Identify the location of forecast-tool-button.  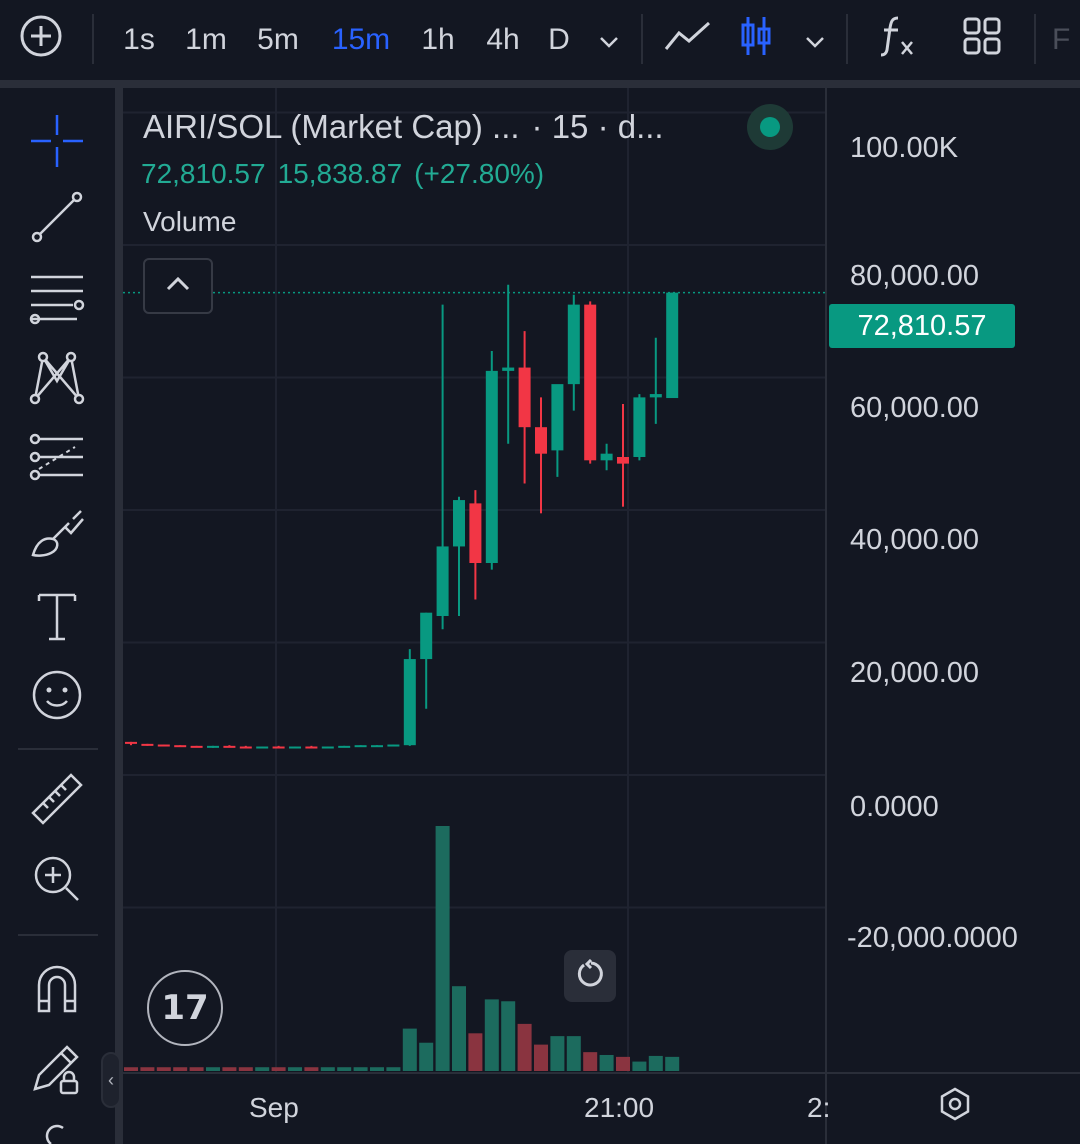
(57, 459).